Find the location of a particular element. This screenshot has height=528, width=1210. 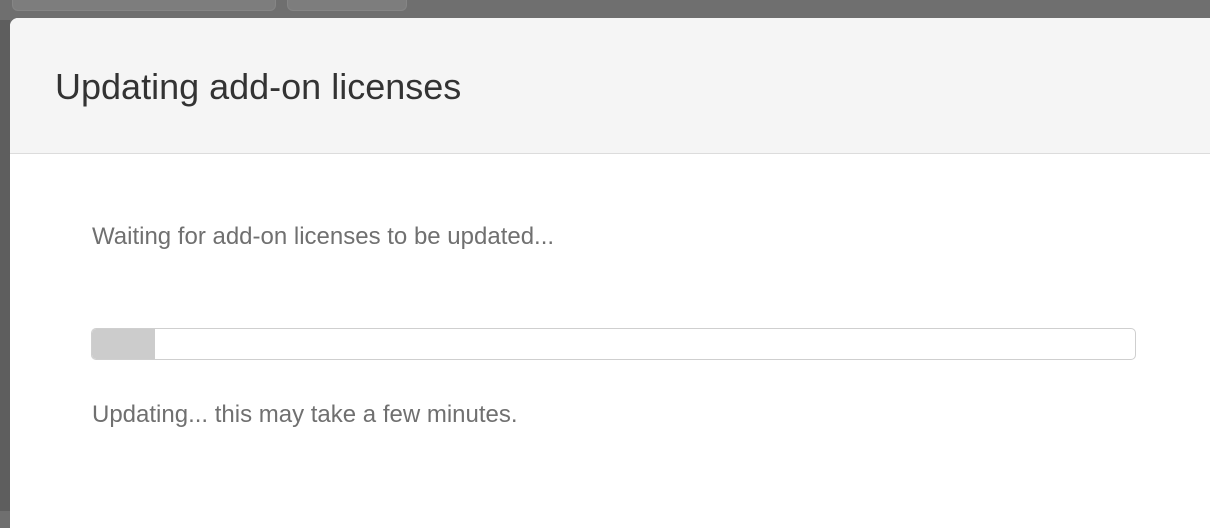

status-message: Updating... this may take a few minutes. is located at coordinates (305, 414).